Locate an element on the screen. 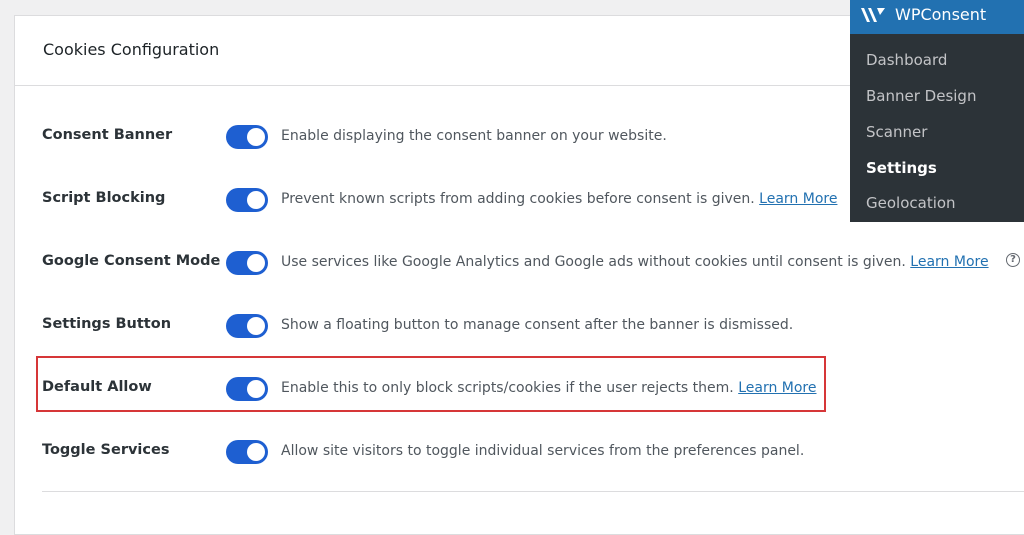  menu-item-geolocation: Geolocation is located at coordinates (911, 203).